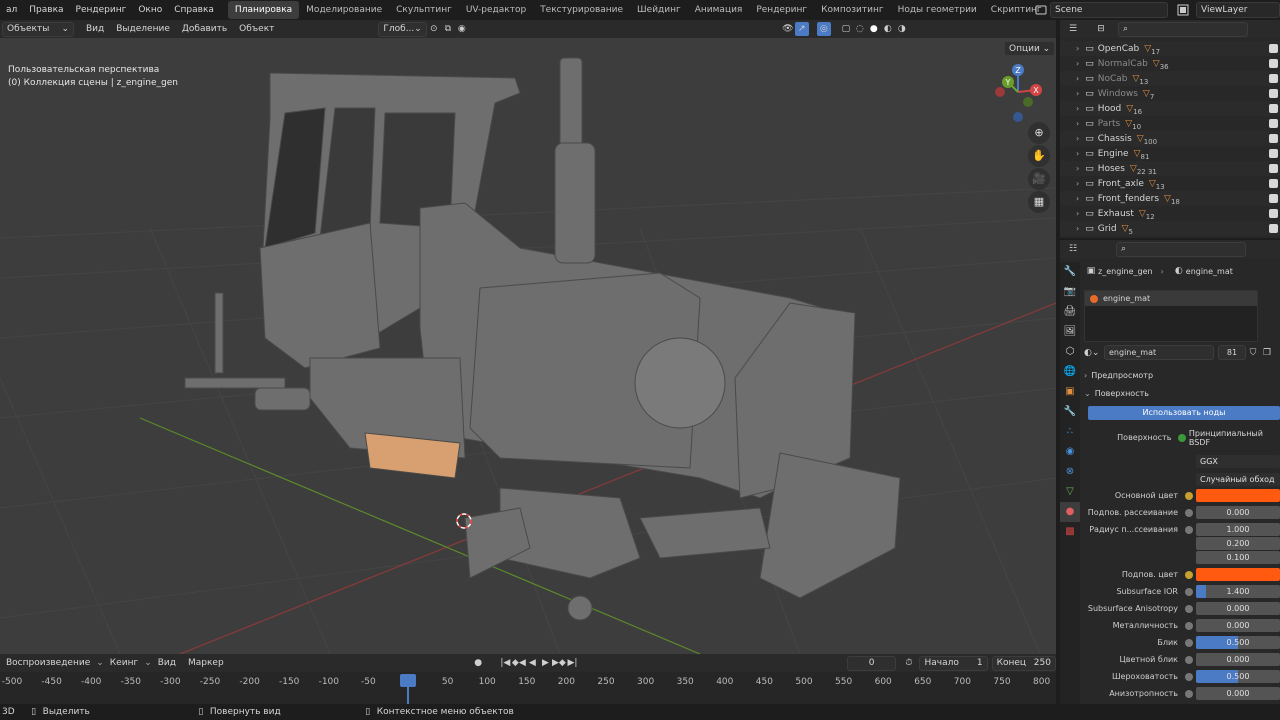 This screenshot has width=1280, height=720. What do you see at coordinates (1170, 153) in the screenshot?
I see `outliner-row: › ▭ Engine ▽ 81` at bounding box center [1170, 153].